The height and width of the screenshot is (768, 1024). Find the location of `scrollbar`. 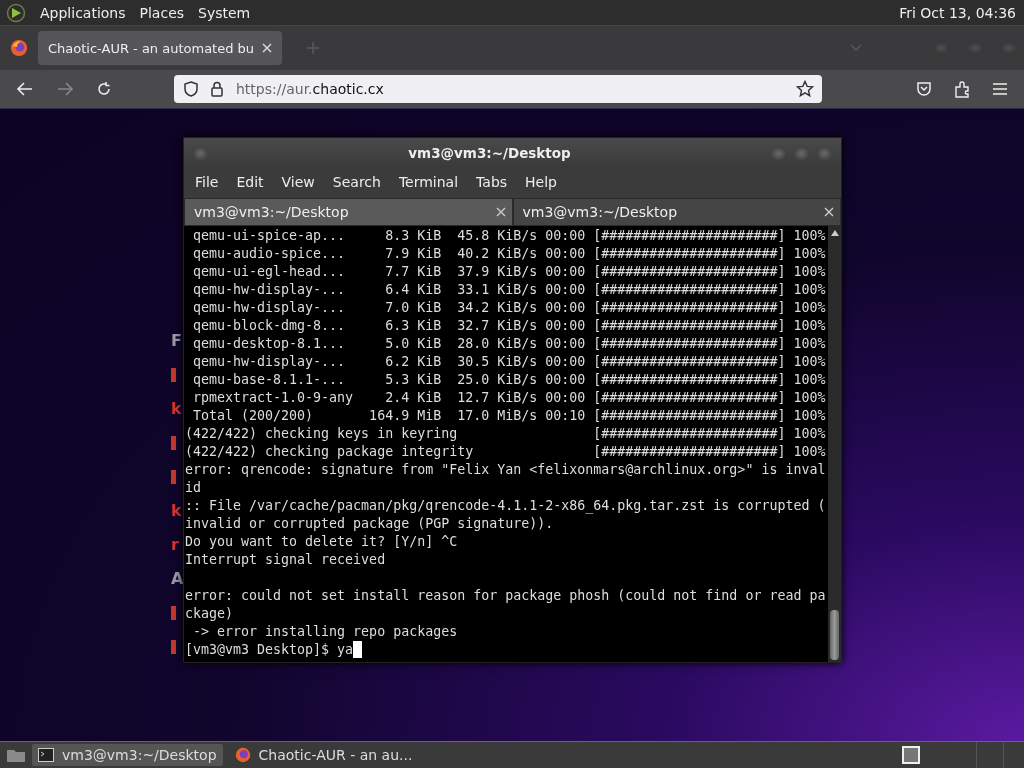

scrollbar is located at coordinates (834, 444).